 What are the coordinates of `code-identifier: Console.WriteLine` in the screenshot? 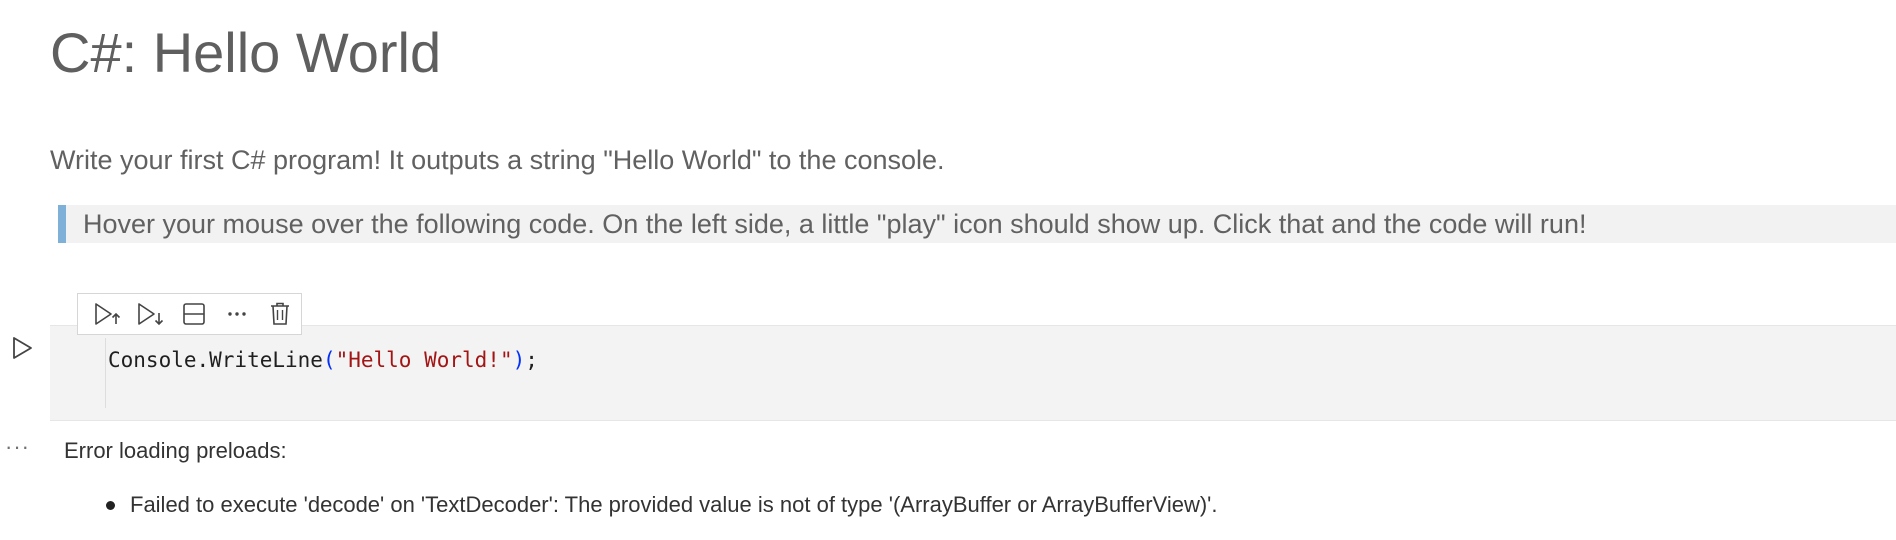 It's located at (215, 360).